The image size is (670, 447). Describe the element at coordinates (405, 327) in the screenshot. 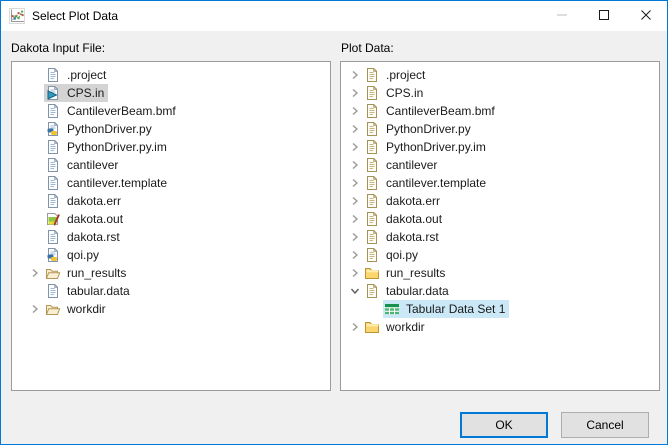

I see `tree-item-label: workdir` at that location.